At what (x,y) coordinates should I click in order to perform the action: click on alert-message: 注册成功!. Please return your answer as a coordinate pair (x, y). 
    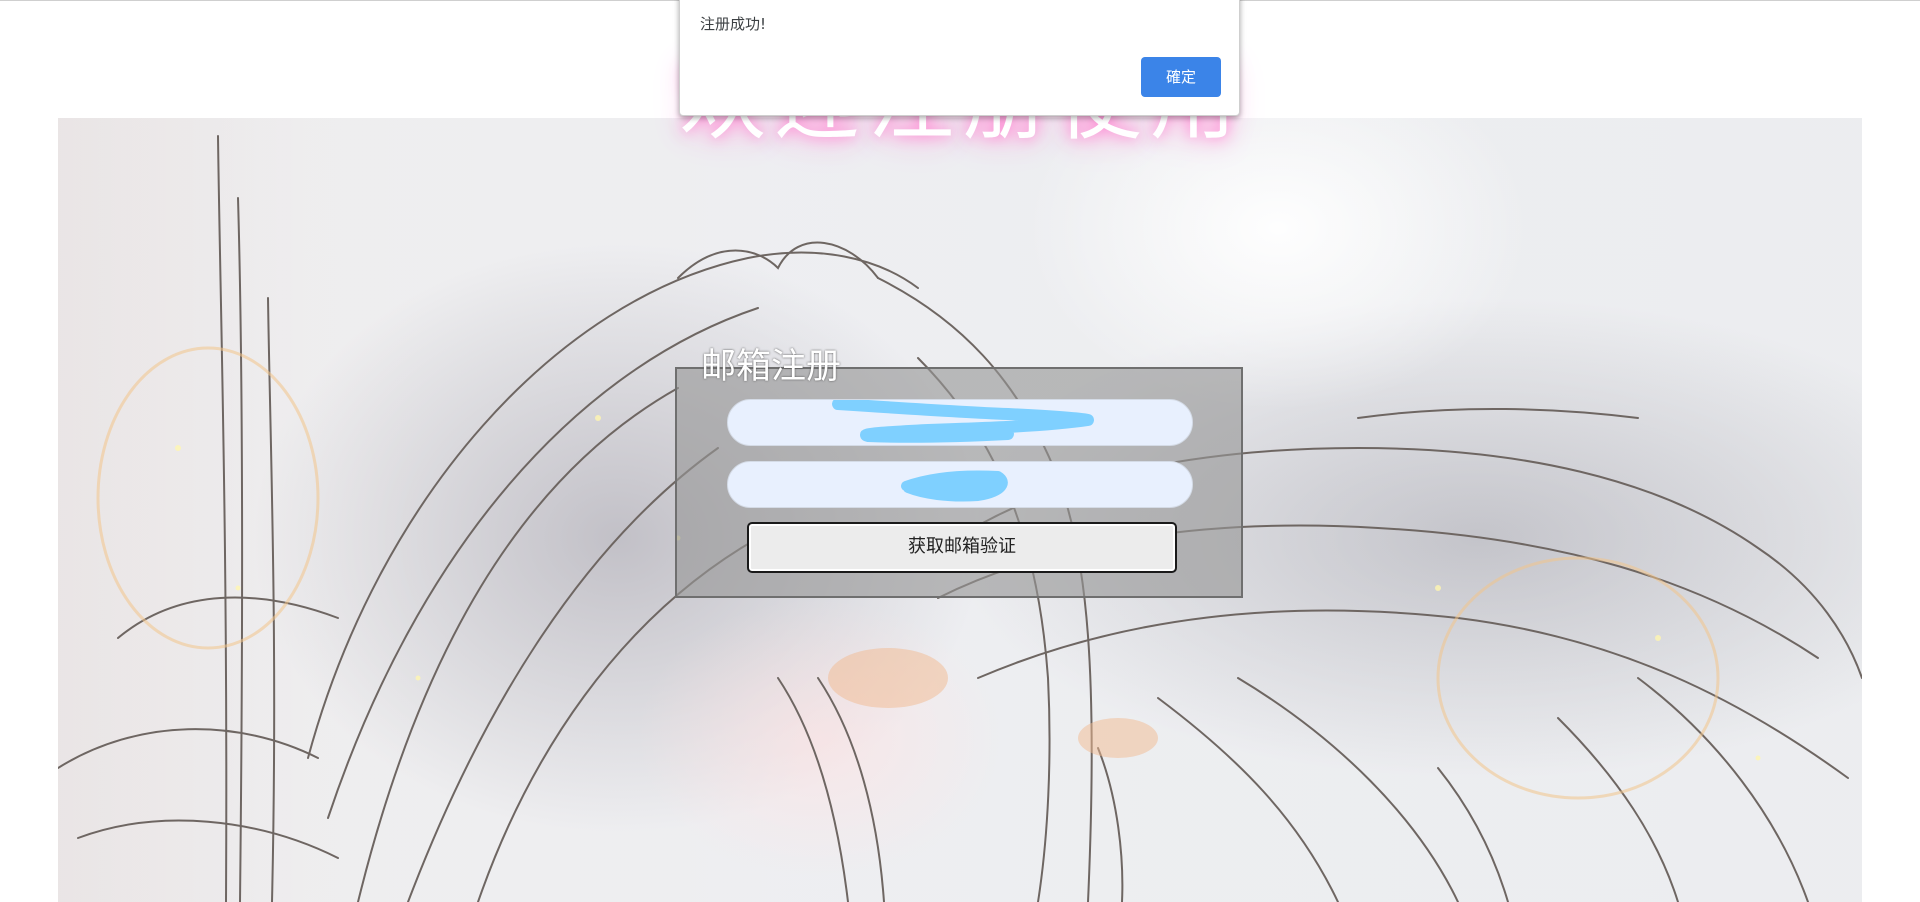
    Looking at the image, I should click on (733, 24).